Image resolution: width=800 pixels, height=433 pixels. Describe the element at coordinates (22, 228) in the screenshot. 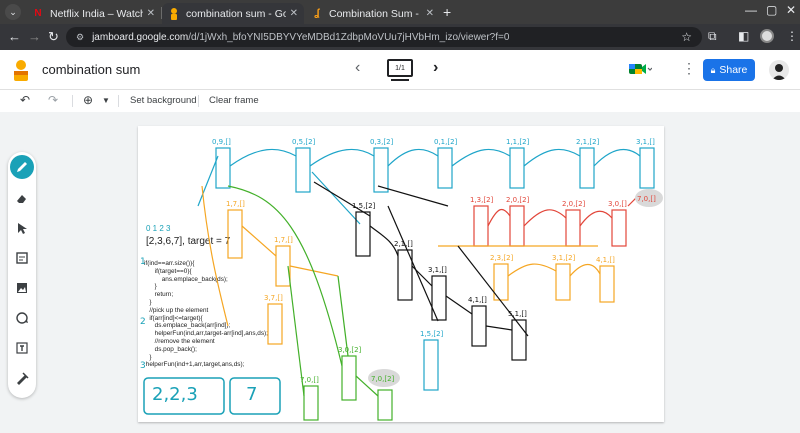

I see `select-icon` at that location.